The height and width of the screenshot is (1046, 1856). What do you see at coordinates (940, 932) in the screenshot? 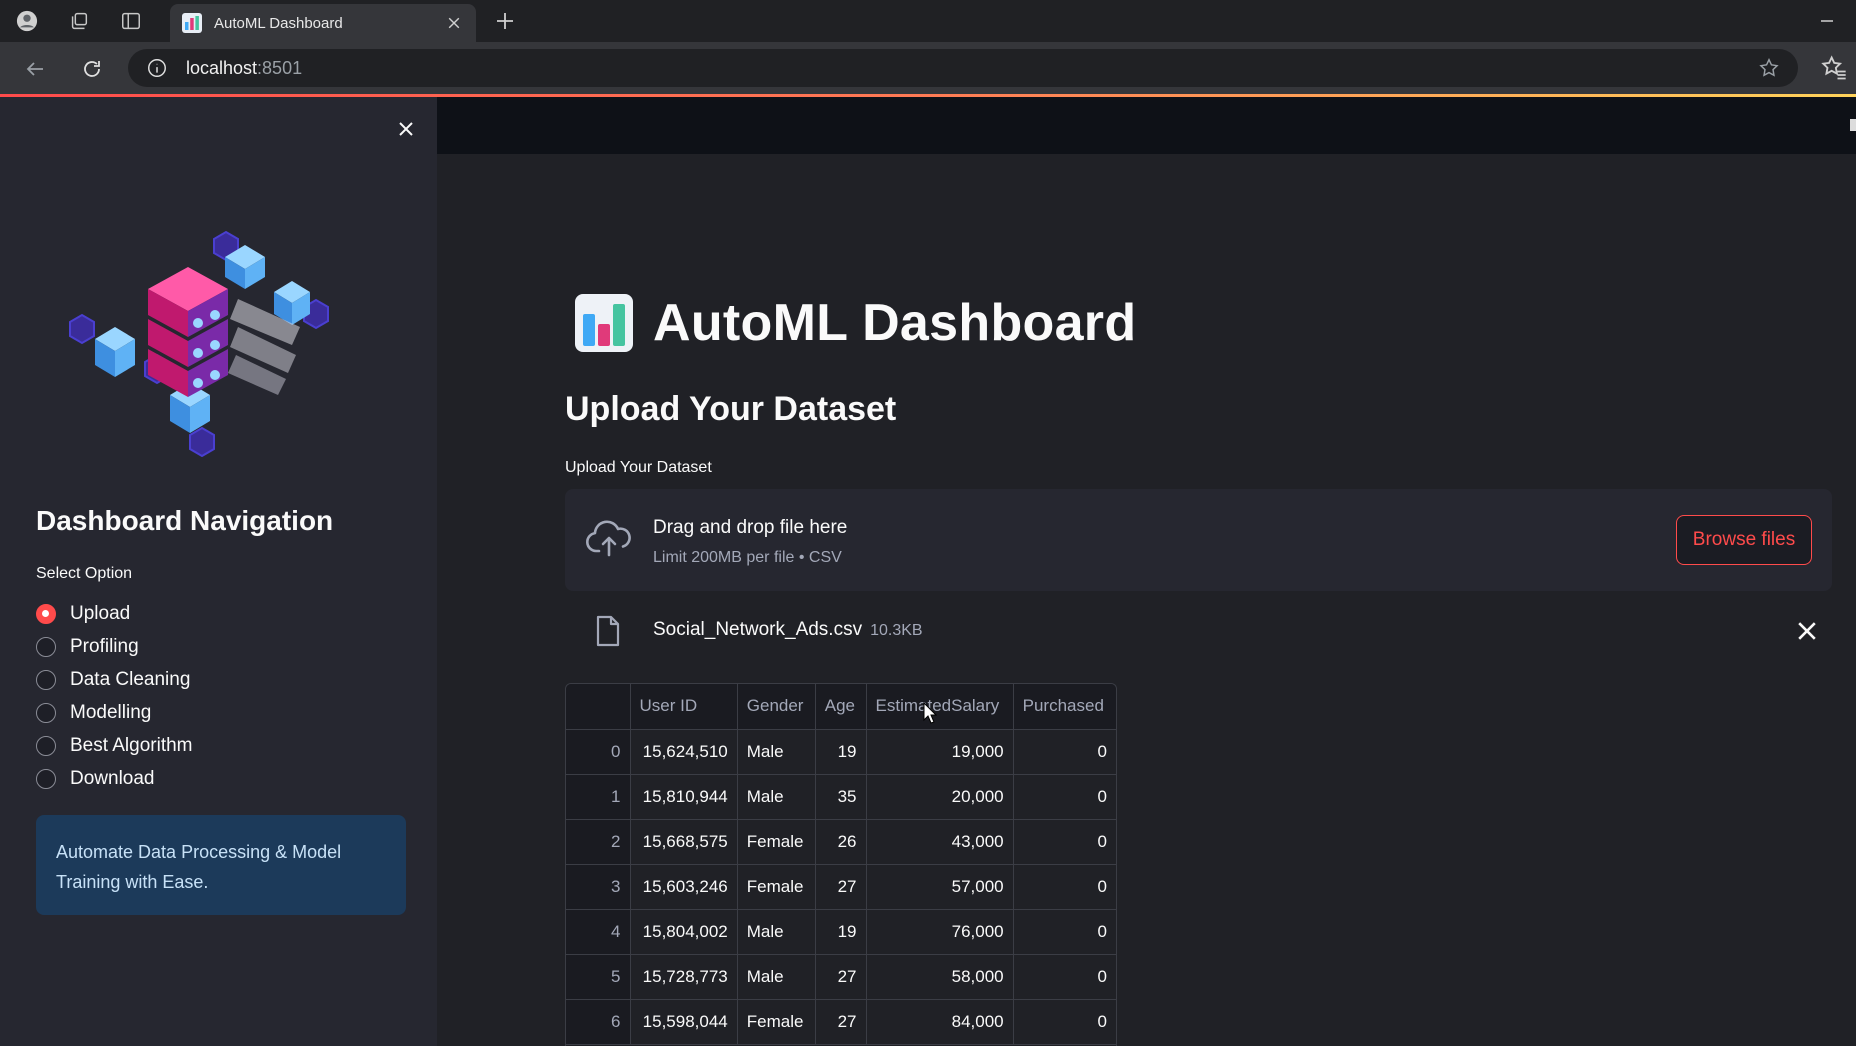
I see `table-cell: 76,000` at bounding box center [940, 932].